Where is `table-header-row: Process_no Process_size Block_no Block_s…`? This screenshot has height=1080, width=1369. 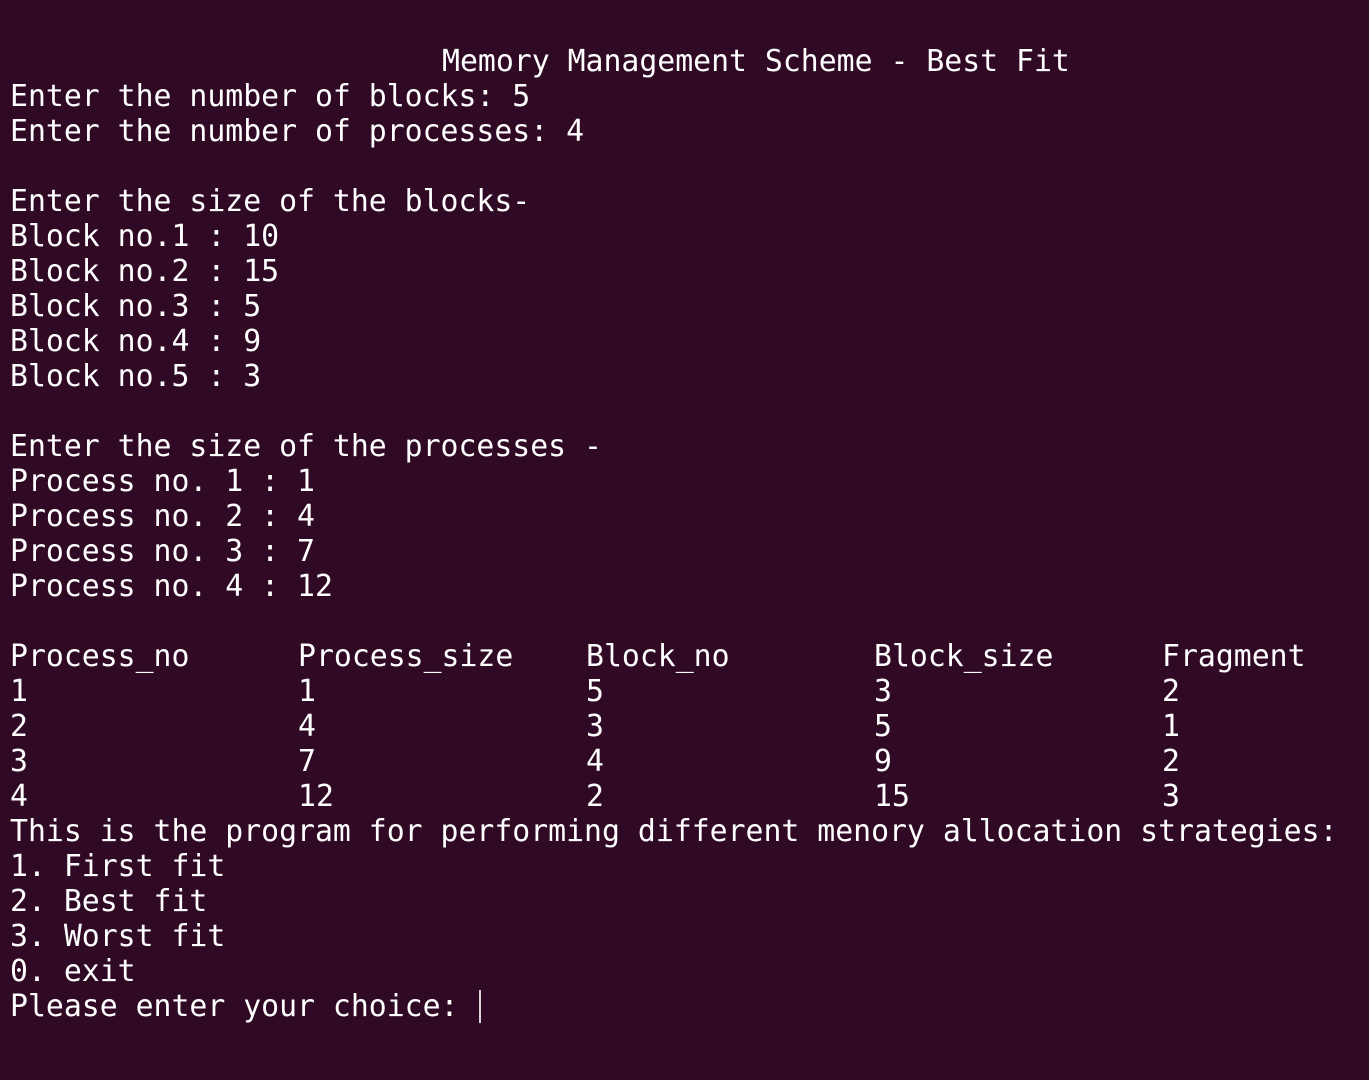
table-header-row: Process_no Process_size Block_no Block_s… is located at coordinates (689, 656).